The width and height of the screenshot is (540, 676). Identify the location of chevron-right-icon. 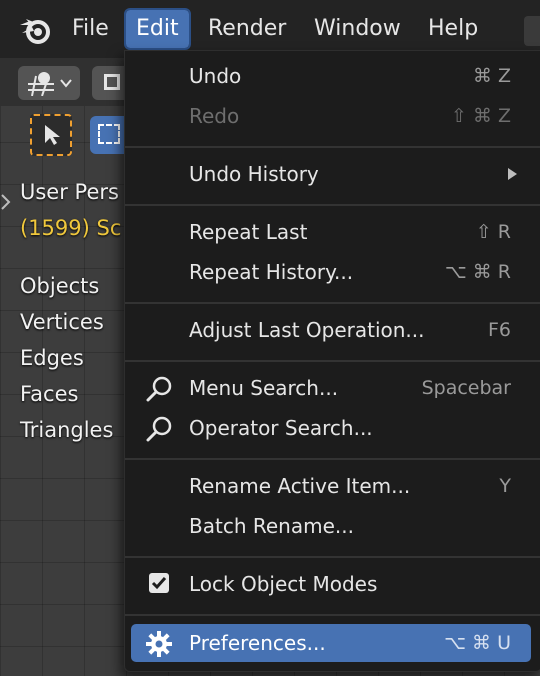
(6, 202).